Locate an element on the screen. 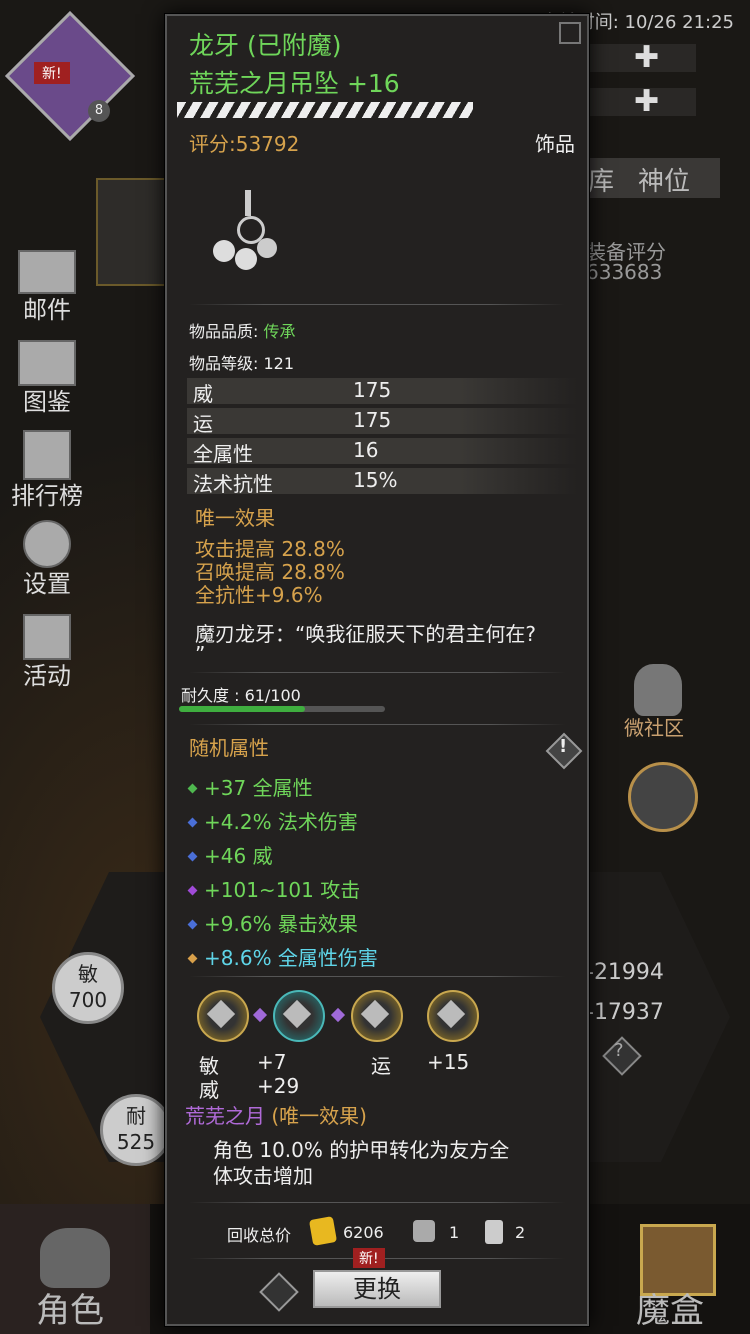 This screenshot has width=750, height=1334. socket-bonus-value: +7 is located at coordinates (272, 1062).